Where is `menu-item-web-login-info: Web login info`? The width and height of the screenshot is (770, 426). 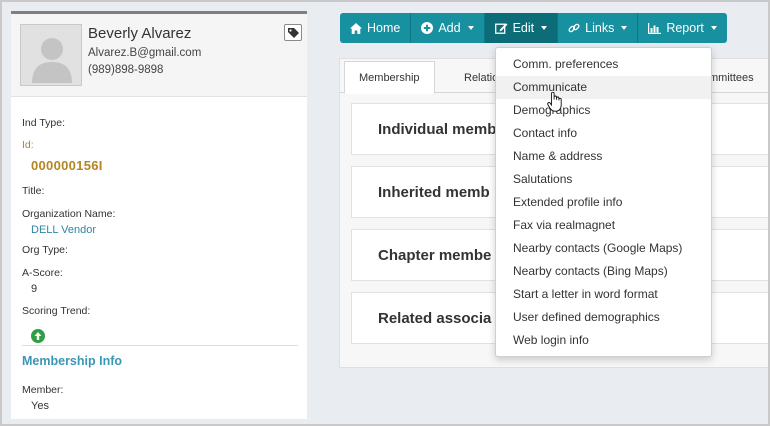 menu-item-web-login-info: Web login info is located at coordinates (603, 340).